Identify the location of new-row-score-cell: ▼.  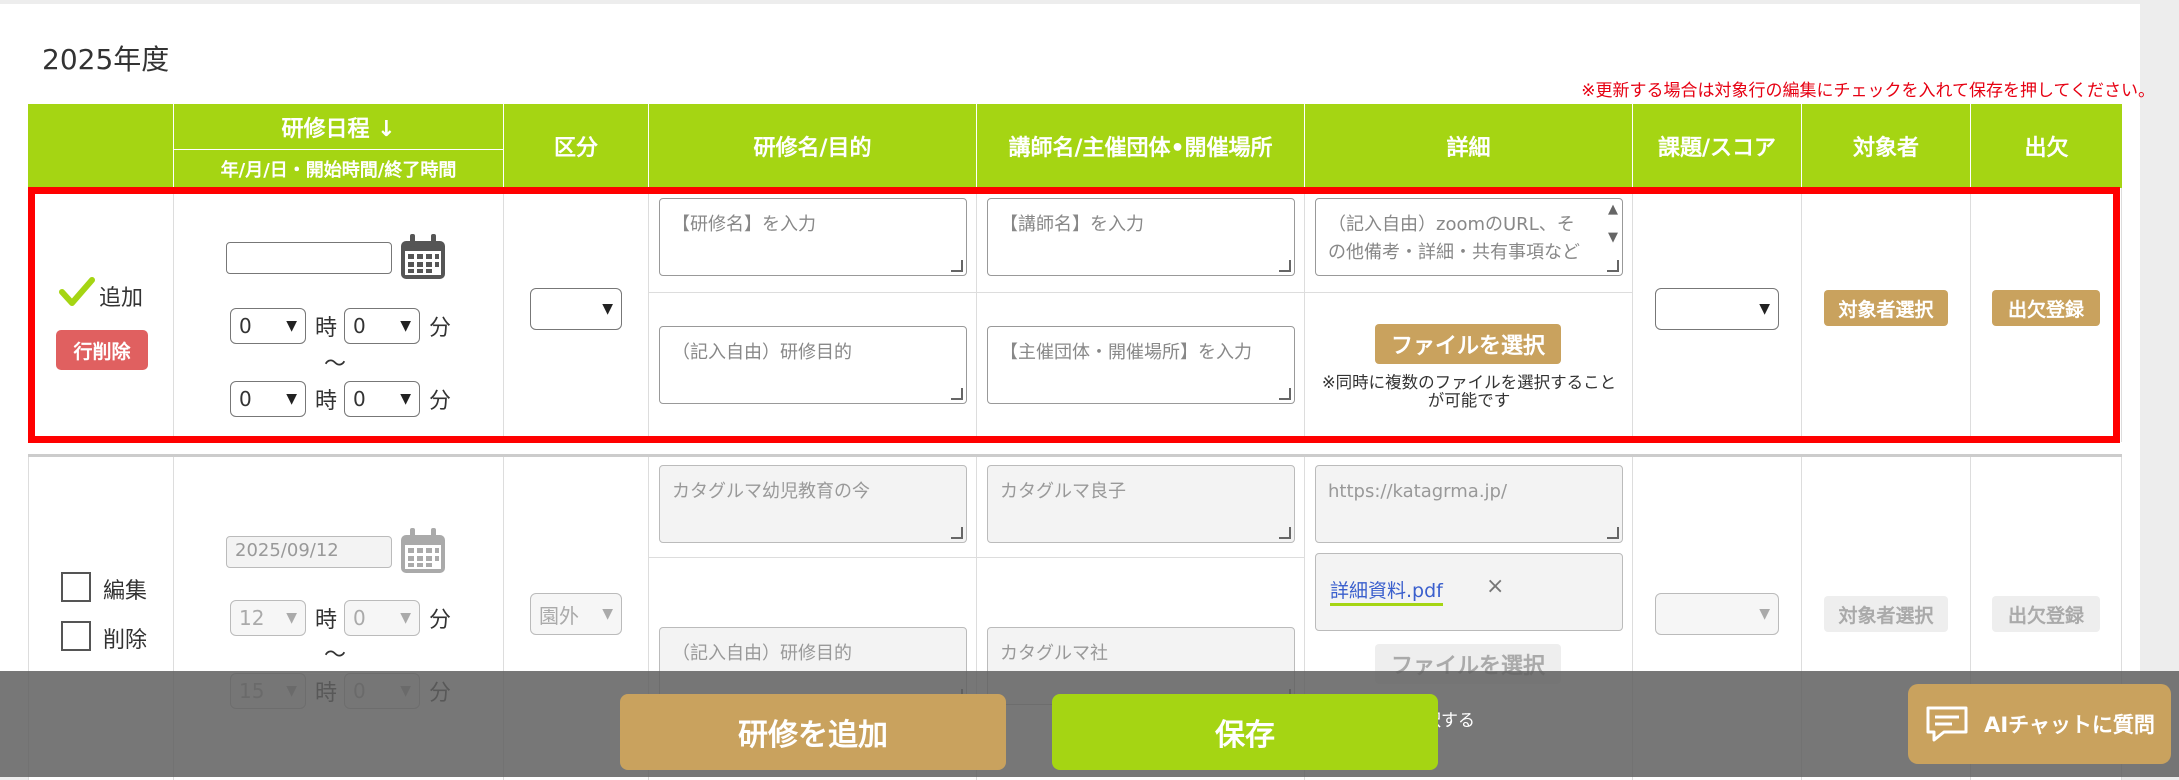
(1717, 315).